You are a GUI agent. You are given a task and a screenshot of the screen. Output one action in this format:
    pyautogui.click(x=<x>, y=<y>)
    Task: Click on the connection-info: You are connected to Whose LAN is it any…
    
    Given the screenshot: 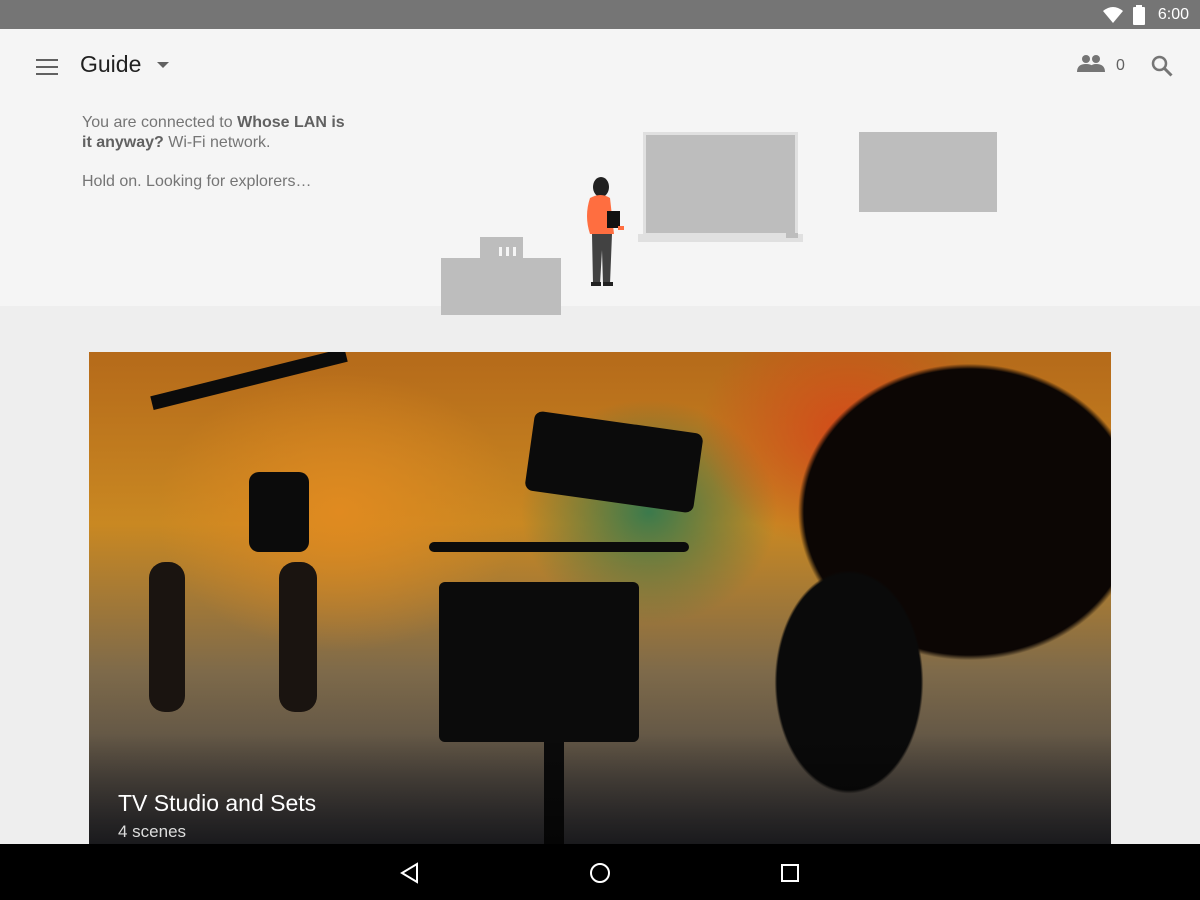 What is the action you would take?
    pyautogui.click(x=217, y=152)
    